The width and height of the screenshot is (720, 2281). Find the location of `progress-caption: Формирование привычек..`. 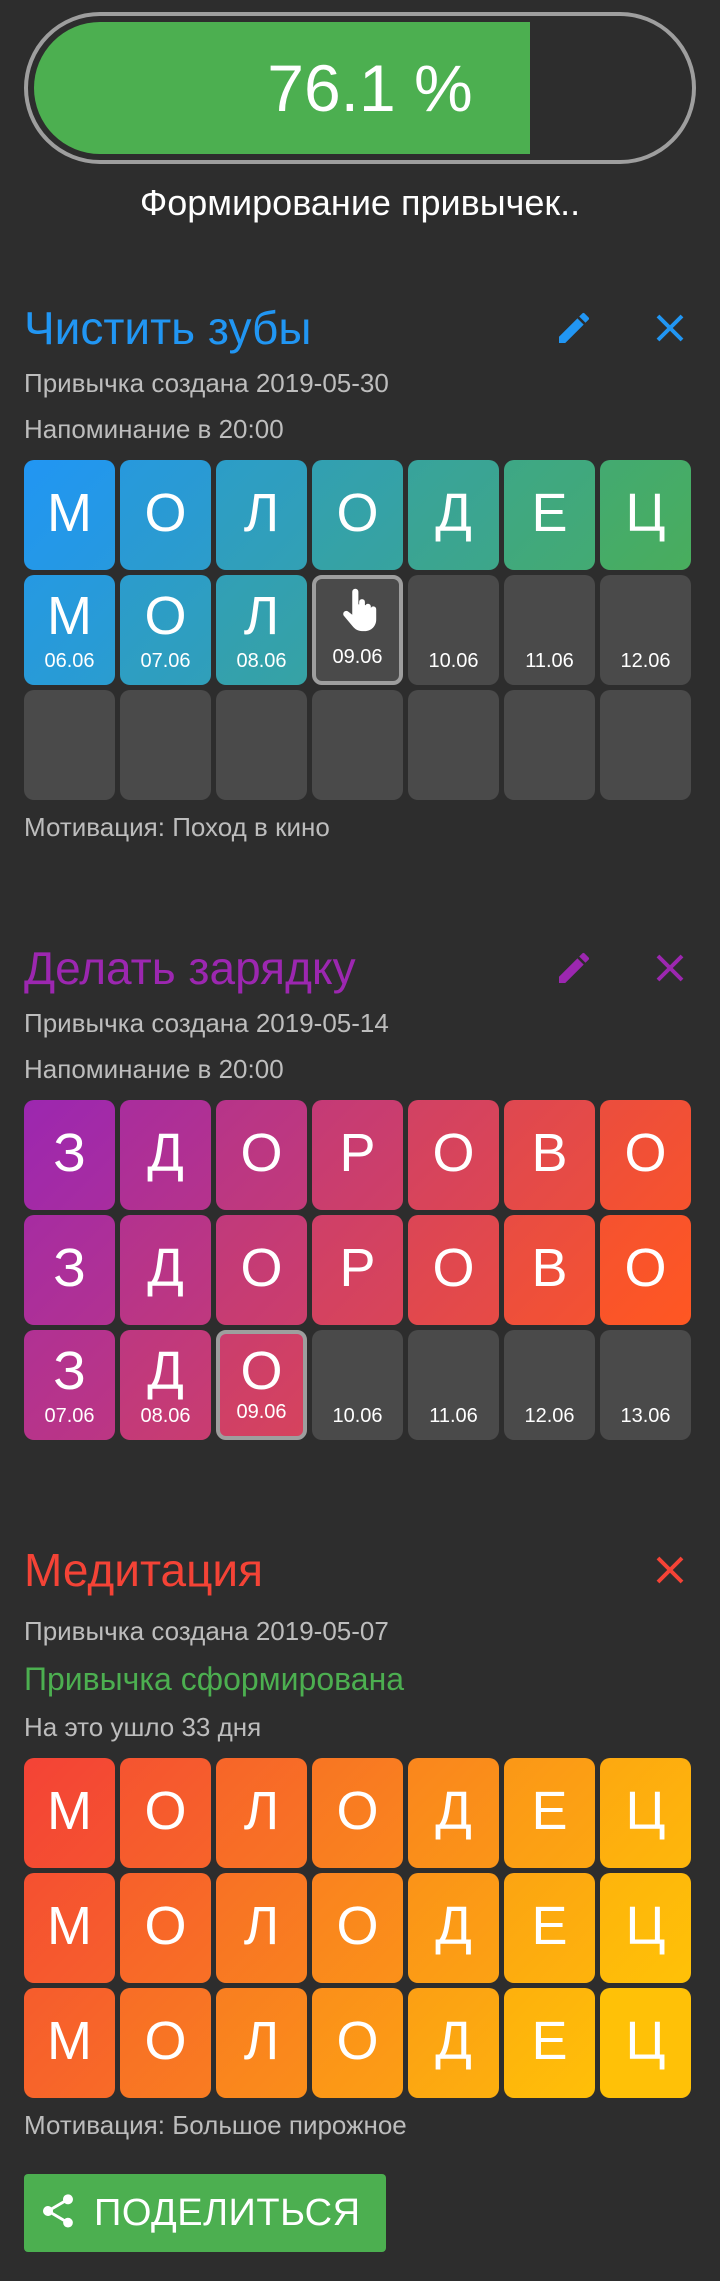

progress-caption: Формирование привычек.. is located at coordinates (360, 202).